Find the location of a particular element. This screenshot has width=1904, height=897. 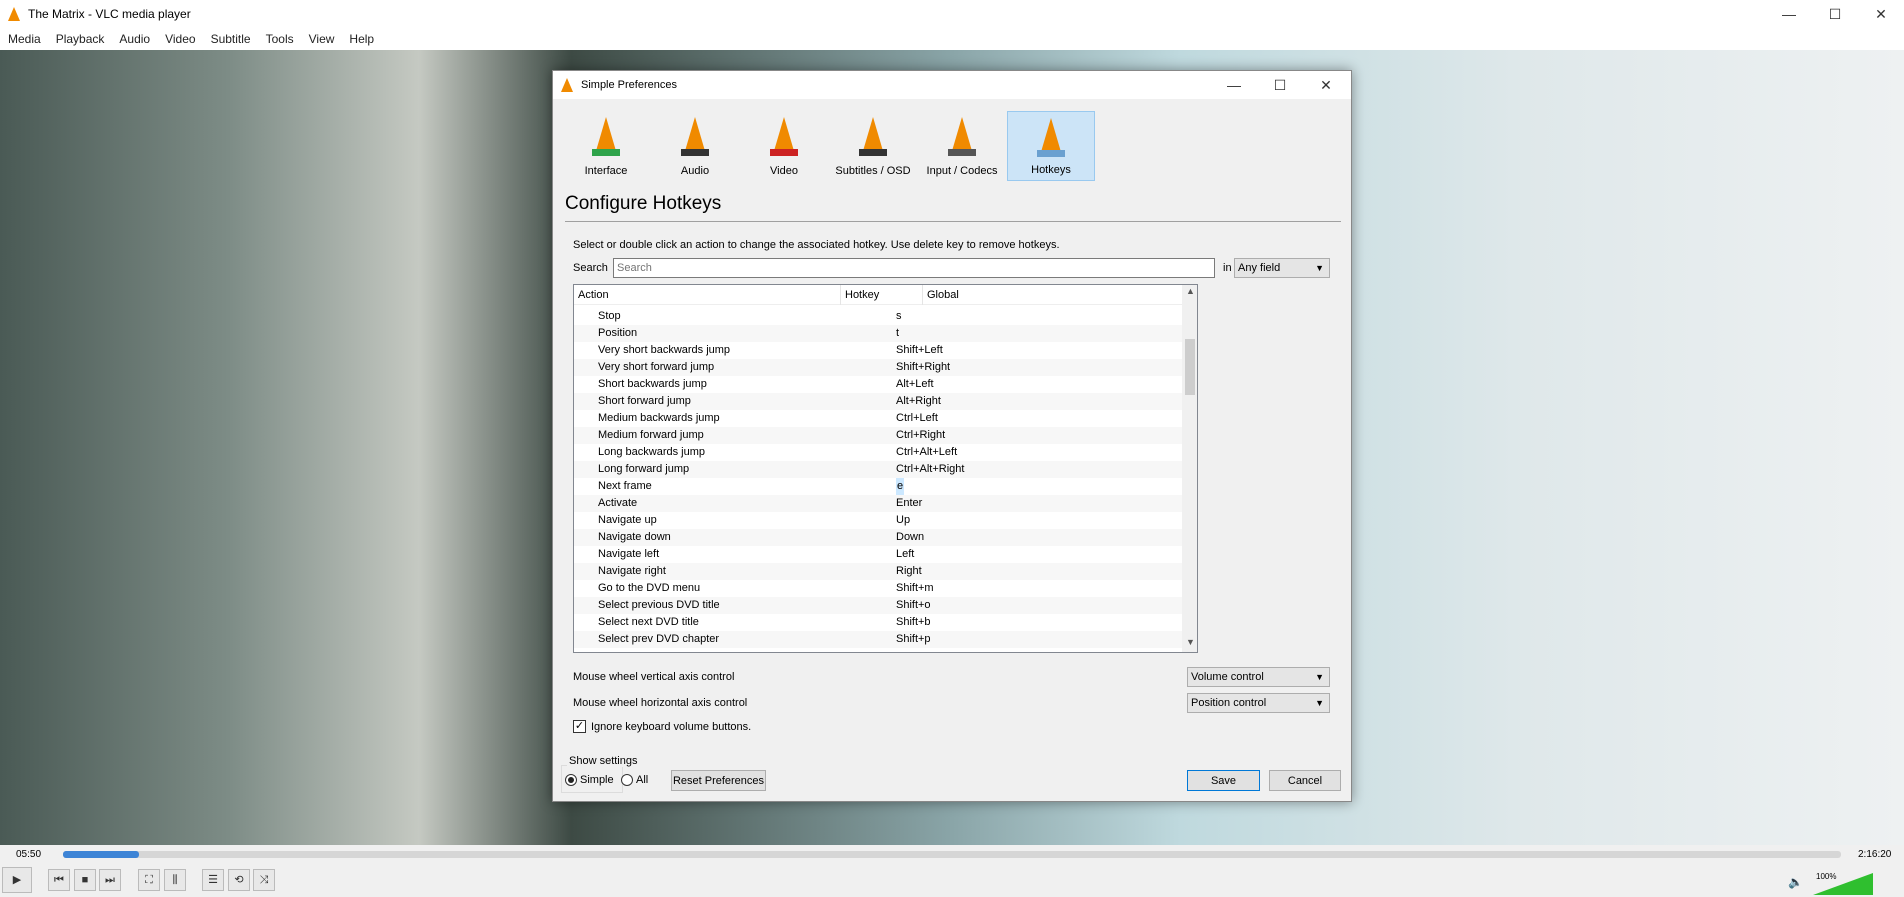

column-header-global: Global is located at coordinates (940, 295).